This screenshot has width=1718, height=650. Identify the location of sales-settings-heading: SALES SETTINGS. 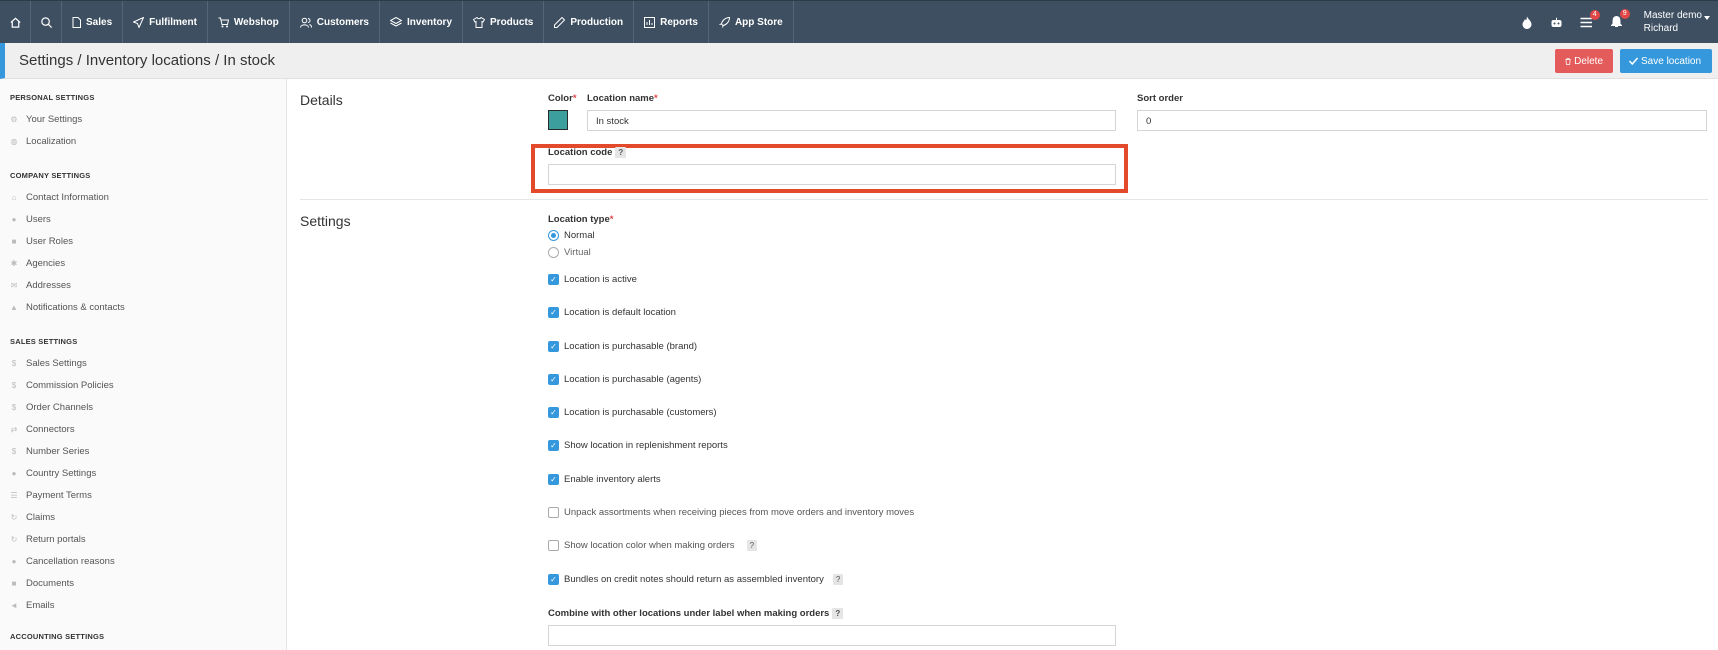
(44, 341).